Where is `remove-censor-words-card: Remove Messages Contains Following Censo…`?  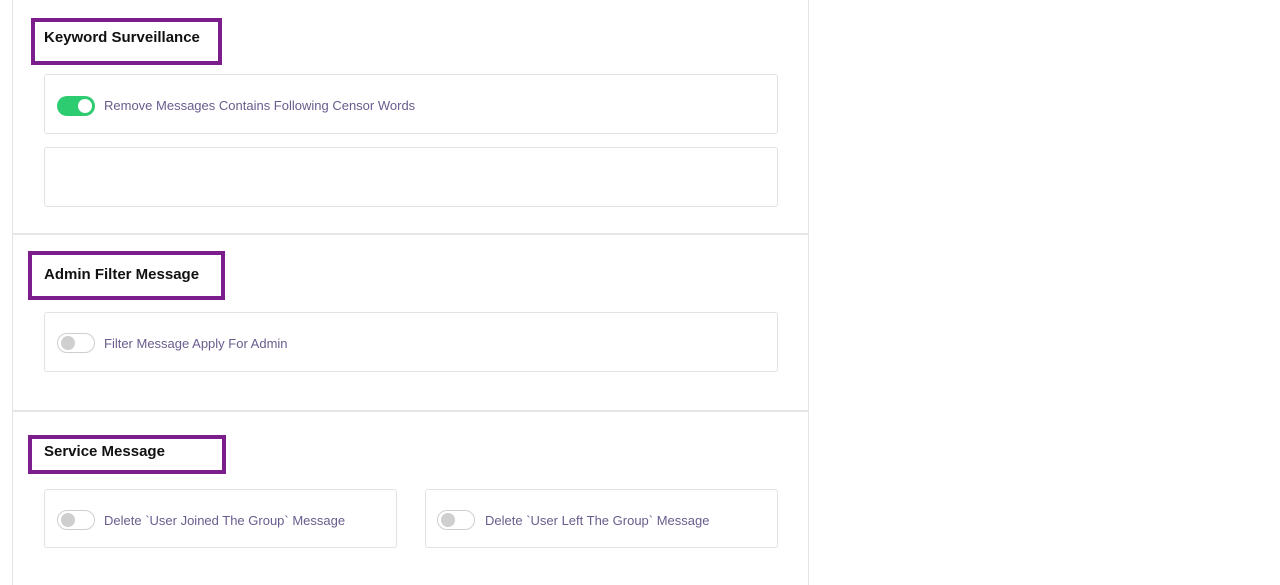 remove-censor-words-card: Remove Messages Contains Following Censo… is located at coordinates (411, 104).